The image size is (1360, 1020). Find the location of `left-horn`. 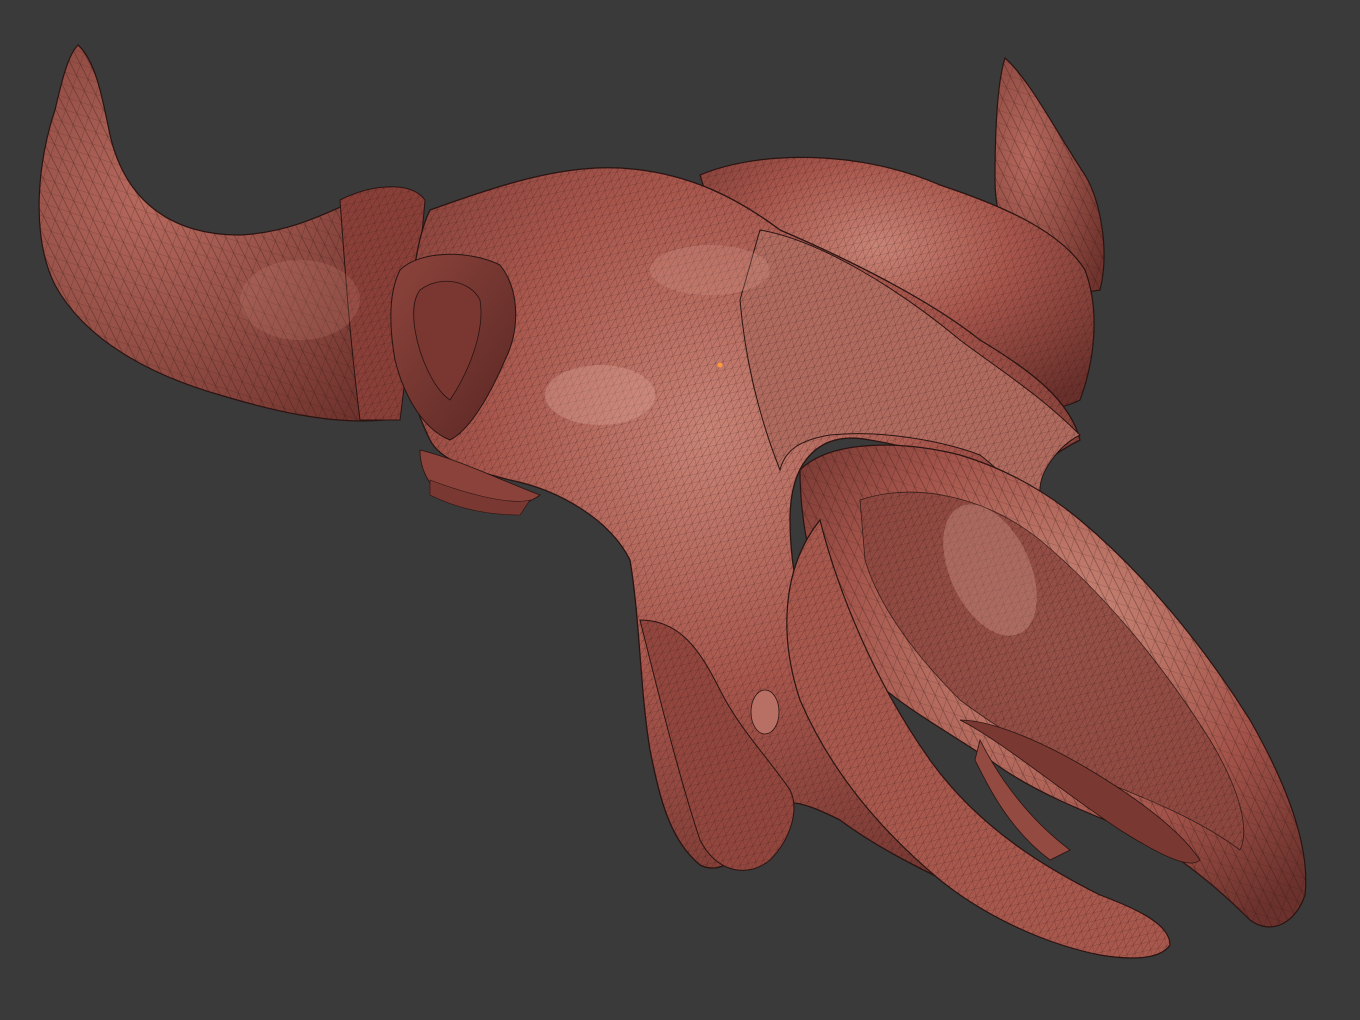

left-horn is located at coordinates (232, 233).